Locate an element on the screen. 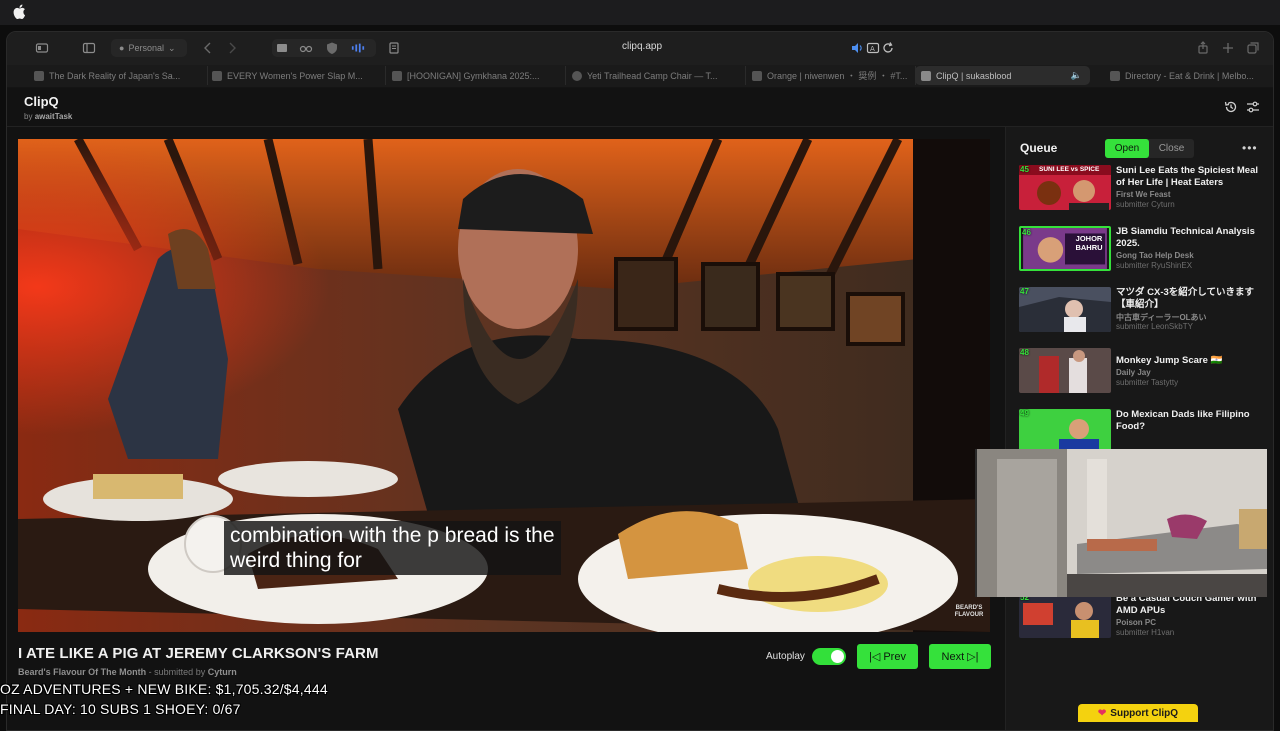 This screenshot has height=731, width=1280. subtitle-line: weird thing for is located at coordinates (296, 560).